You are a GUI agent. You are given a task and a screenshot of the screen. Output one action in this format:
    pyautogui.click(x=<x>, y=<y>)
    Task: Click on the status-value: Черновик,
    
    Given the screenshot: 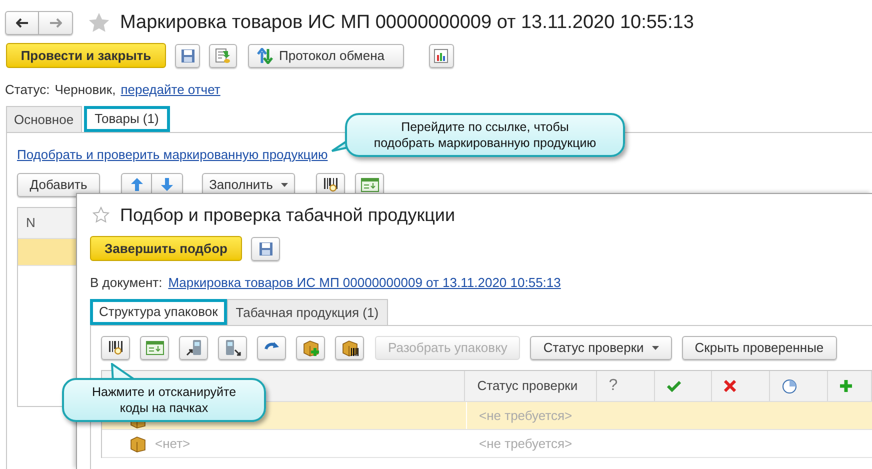 What is the action you would take?
    pyautogui.click(x=85, y=90)
    